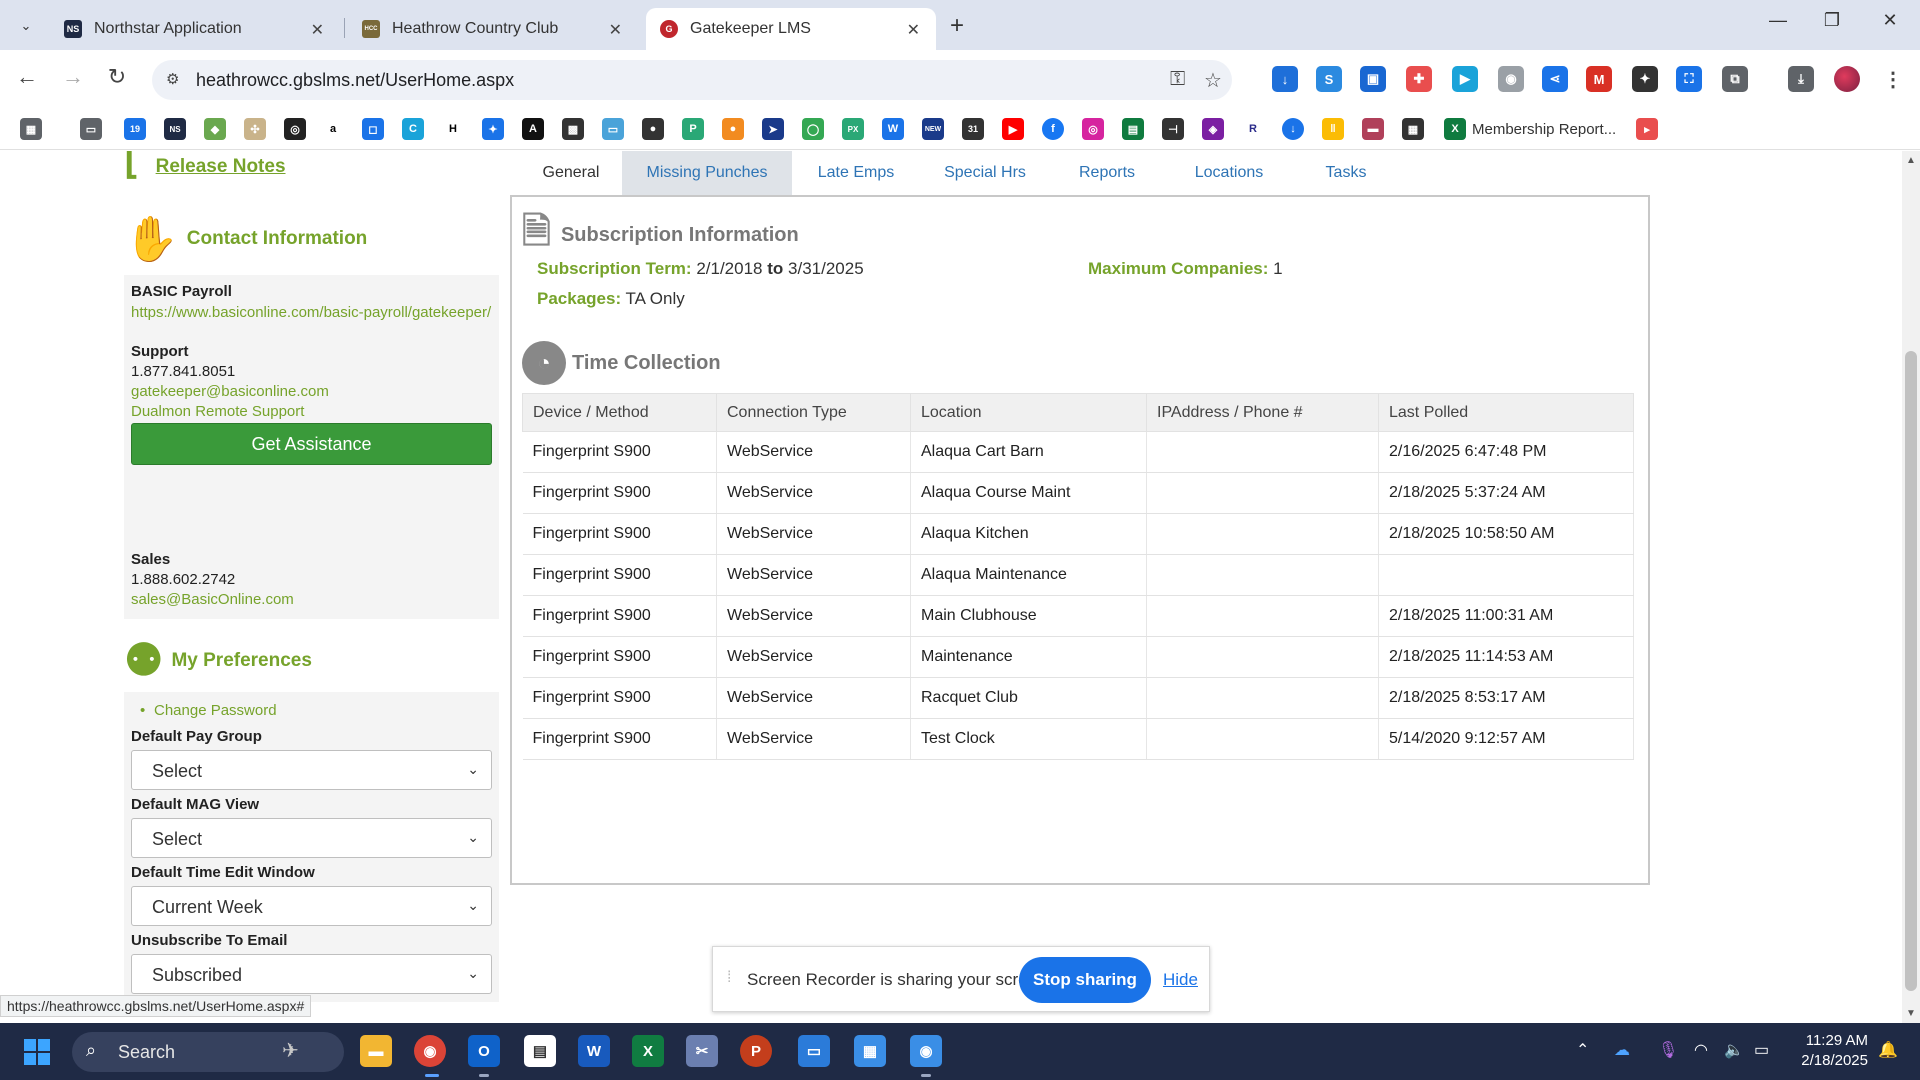  What do you see at coordinates (1053, 129) in the screenshot?
I see `facebook-bookmark-icon: f` at bounding box center [1053, 129].